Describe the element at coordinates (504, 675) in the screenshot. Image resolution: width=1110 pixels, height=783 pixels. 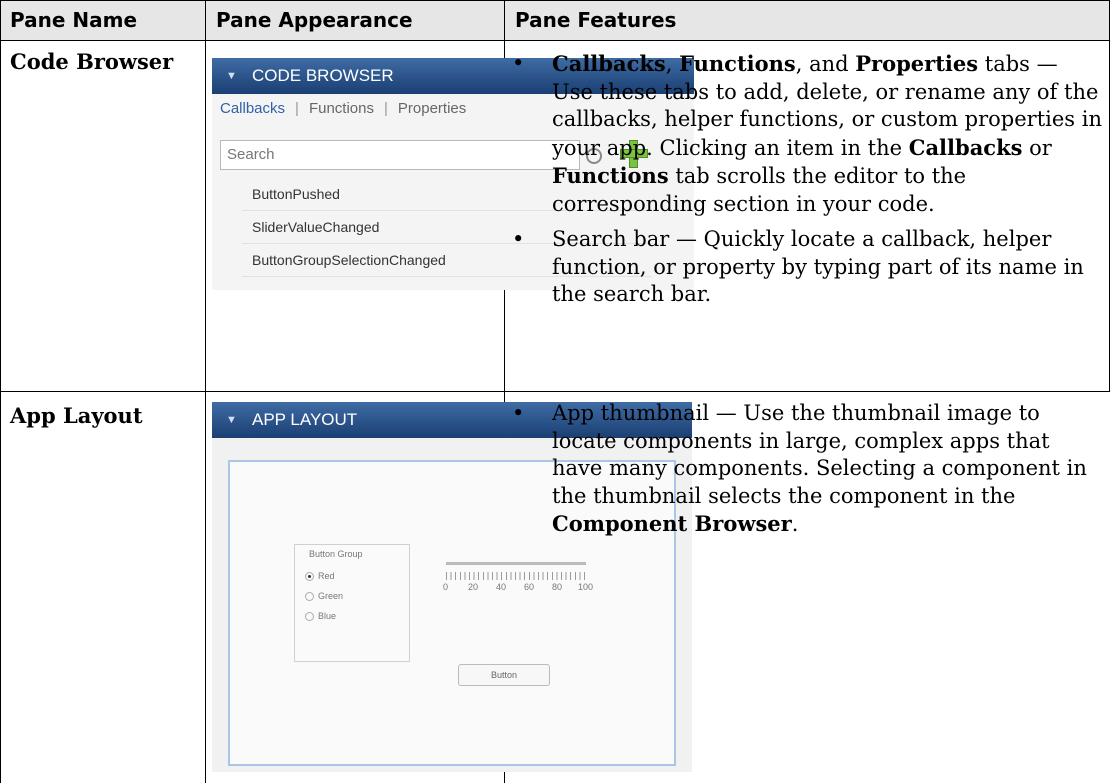
I see `button-preview: Button` at that location.